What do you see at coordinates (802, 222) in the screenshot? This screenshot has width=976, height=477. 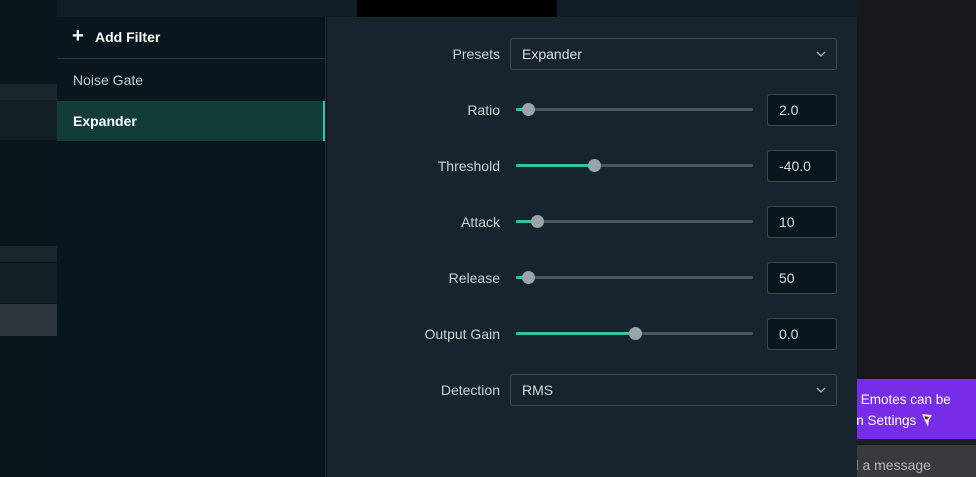 I see `attack-input: 10` at bounding box center [802, 222].